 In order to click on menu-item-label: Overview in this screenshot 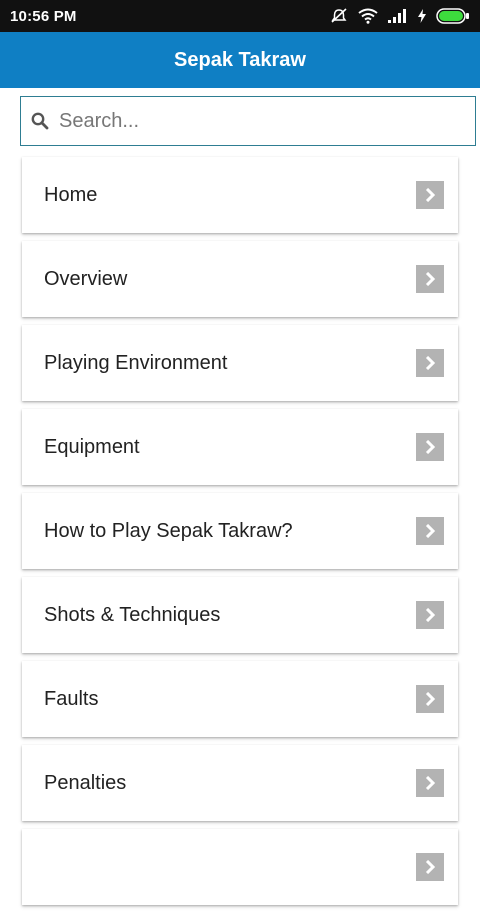, I will do `click(86, 278)`.